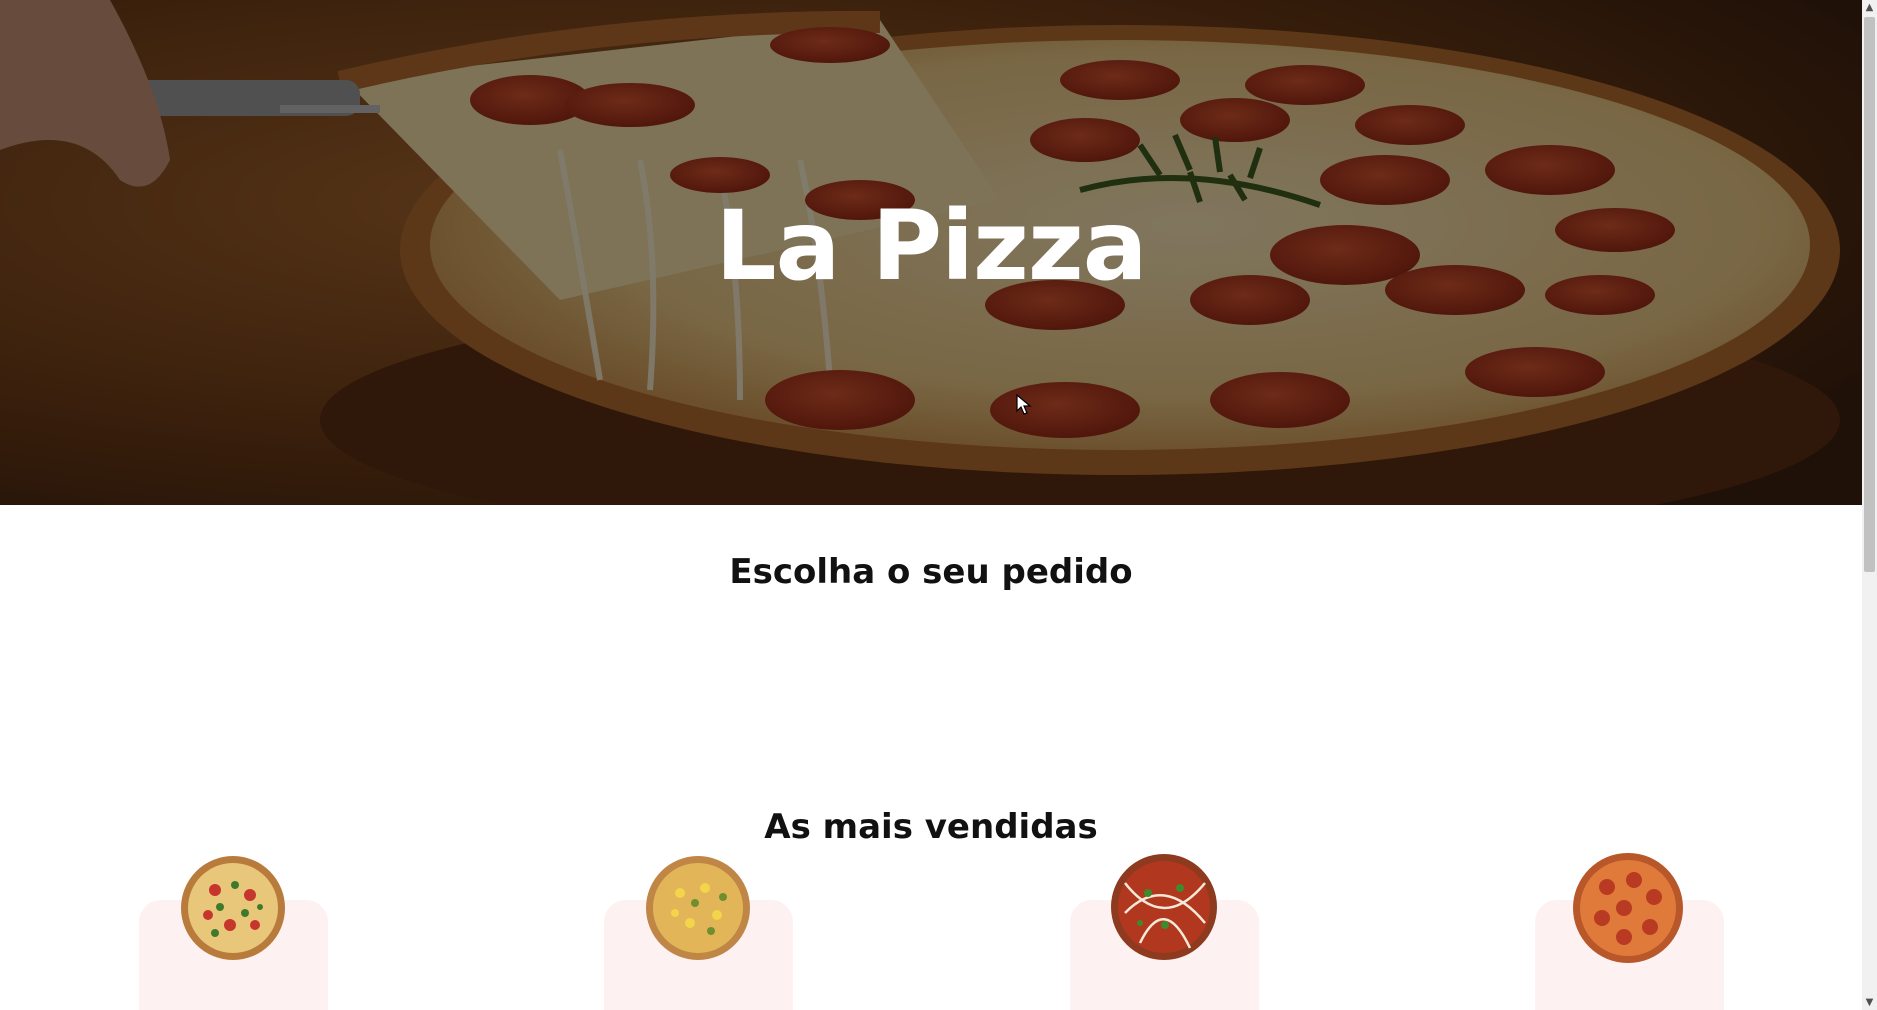 Image resolution: width=1877 pixels, height=1010 pixels. What do you see at coordinates (1869, 294) in the screenshot?
I see `scrollbar-thumb` at bounding box center [1869, 294].